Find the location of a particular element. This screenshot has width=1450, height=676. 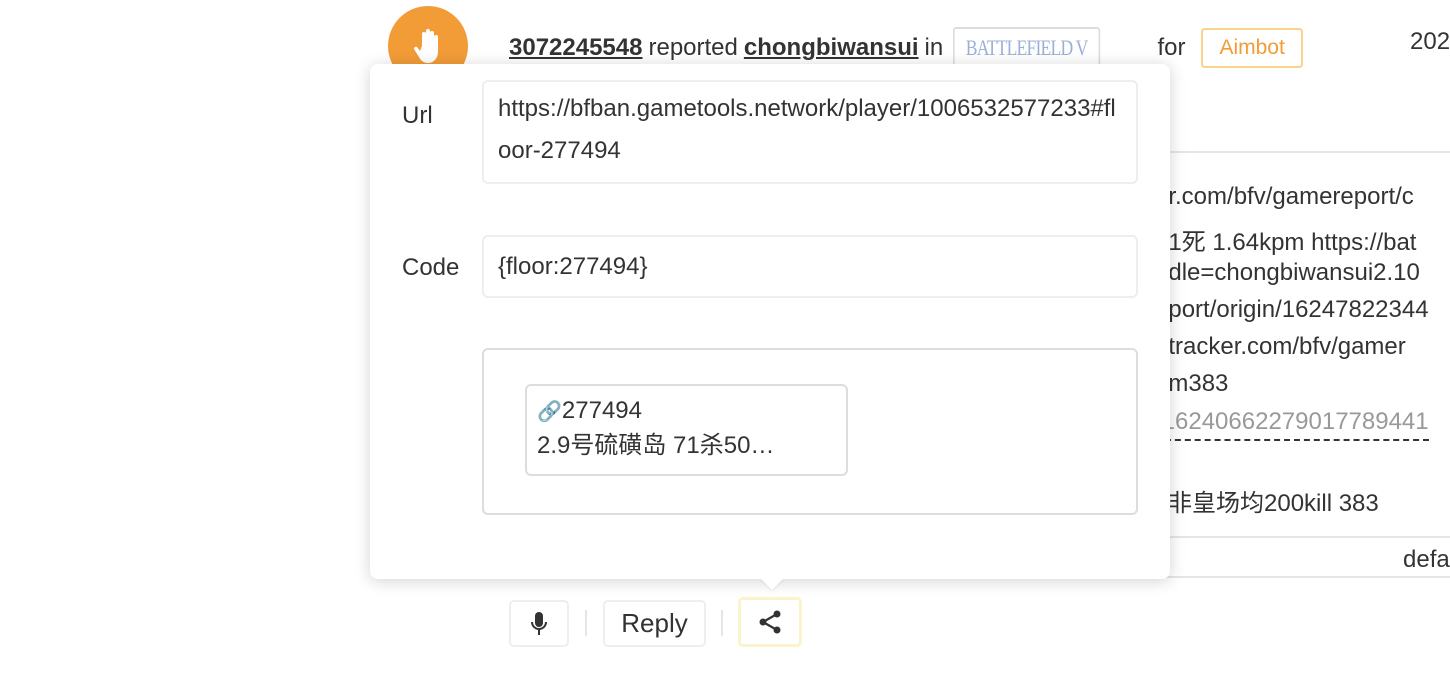

target-link: chongbiwansui is located at coordinates (831, 48).